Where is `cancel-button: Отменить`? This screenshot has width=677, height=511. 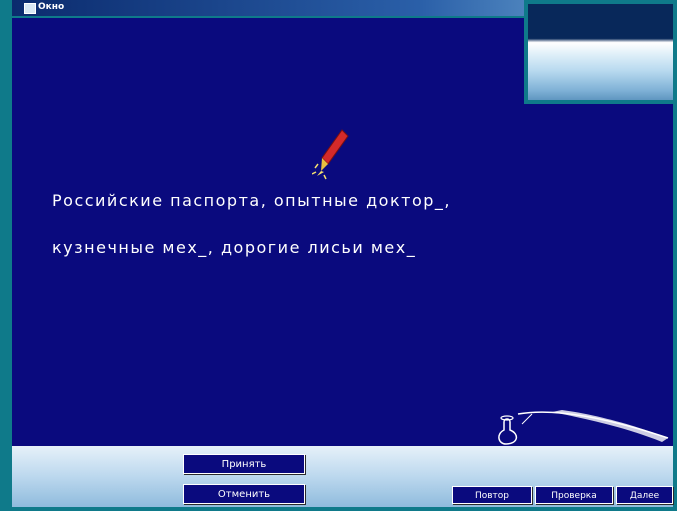 cancel-button: Отменить is located at coordinates (244, 494).